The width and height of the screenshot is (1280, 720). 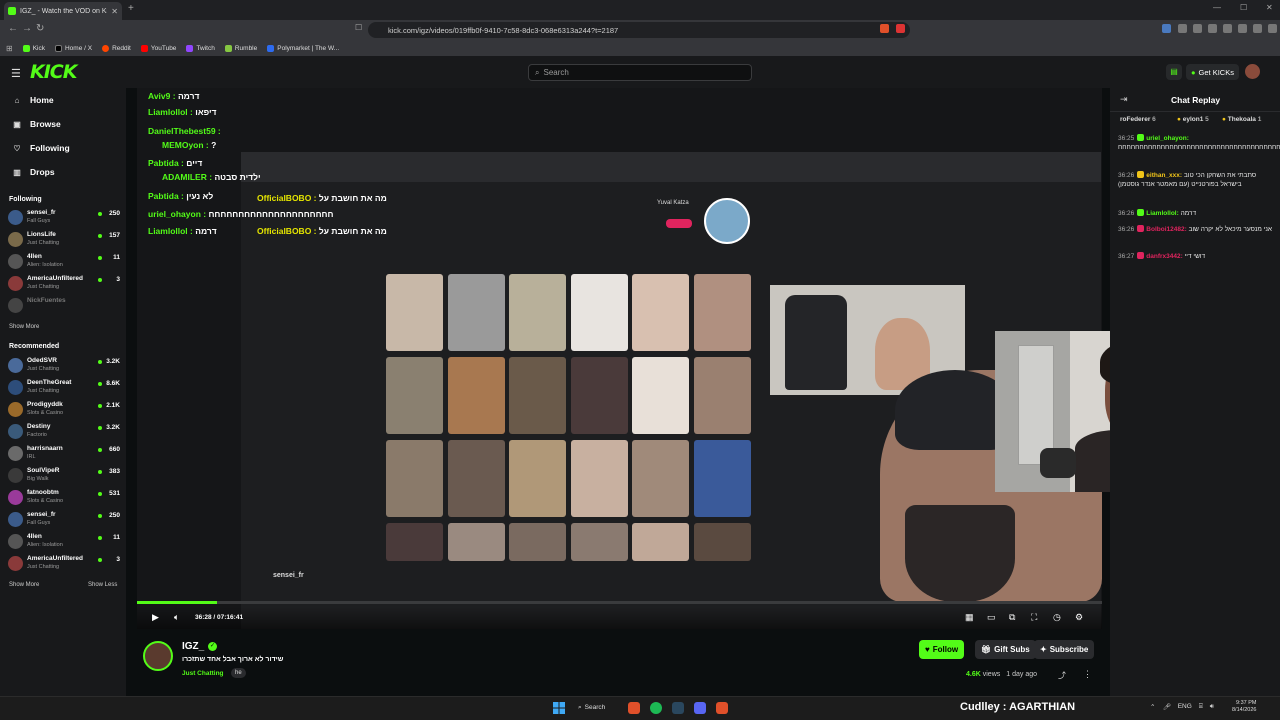 I want to click on overlay-chat-user: Aviv9 :, so click(x=162, y=96).